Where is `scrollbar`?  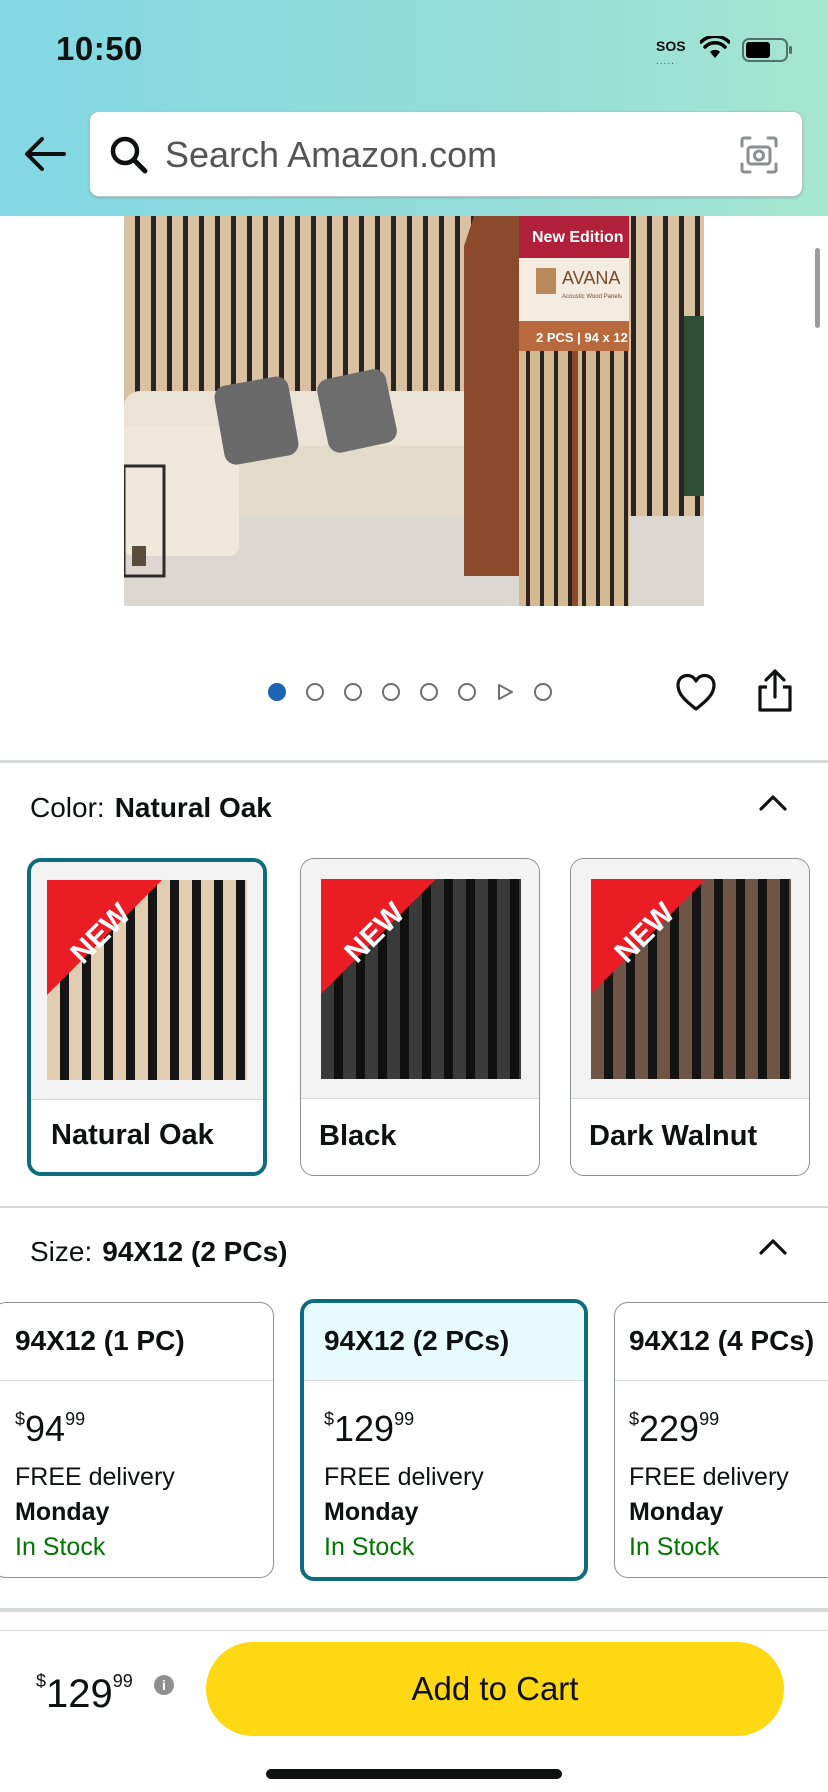 scrollbar is located at coordinates (817, 288).